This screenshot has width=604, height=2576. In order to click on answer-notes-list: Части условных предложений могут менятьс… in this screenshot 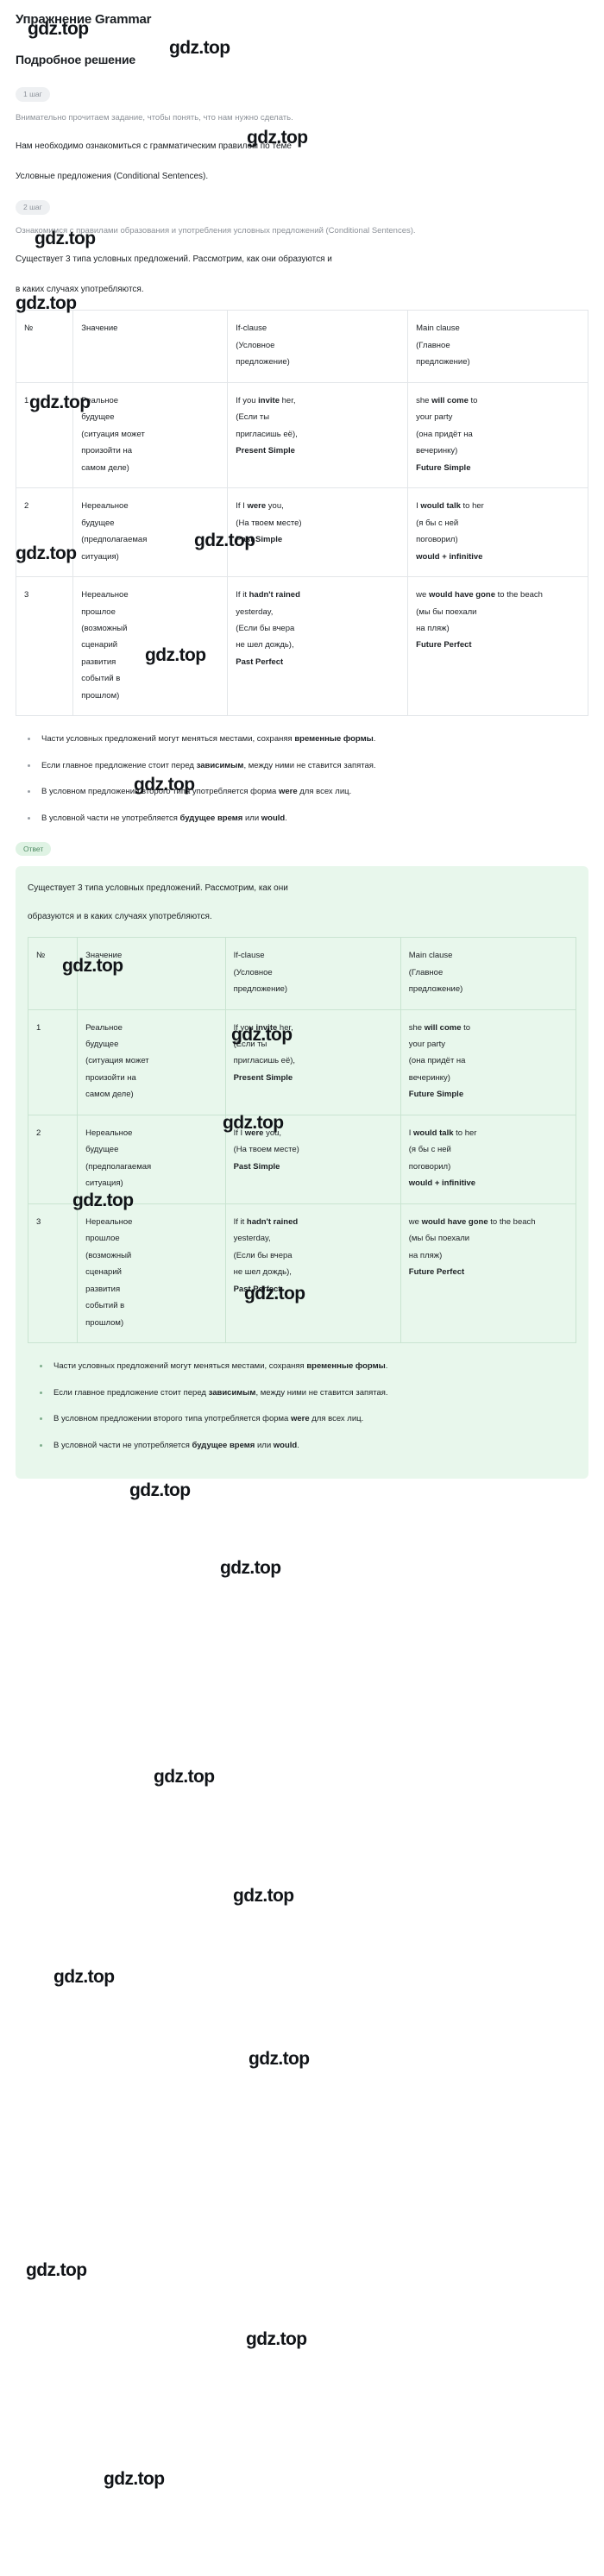, I will do `click(302, 1406)`.